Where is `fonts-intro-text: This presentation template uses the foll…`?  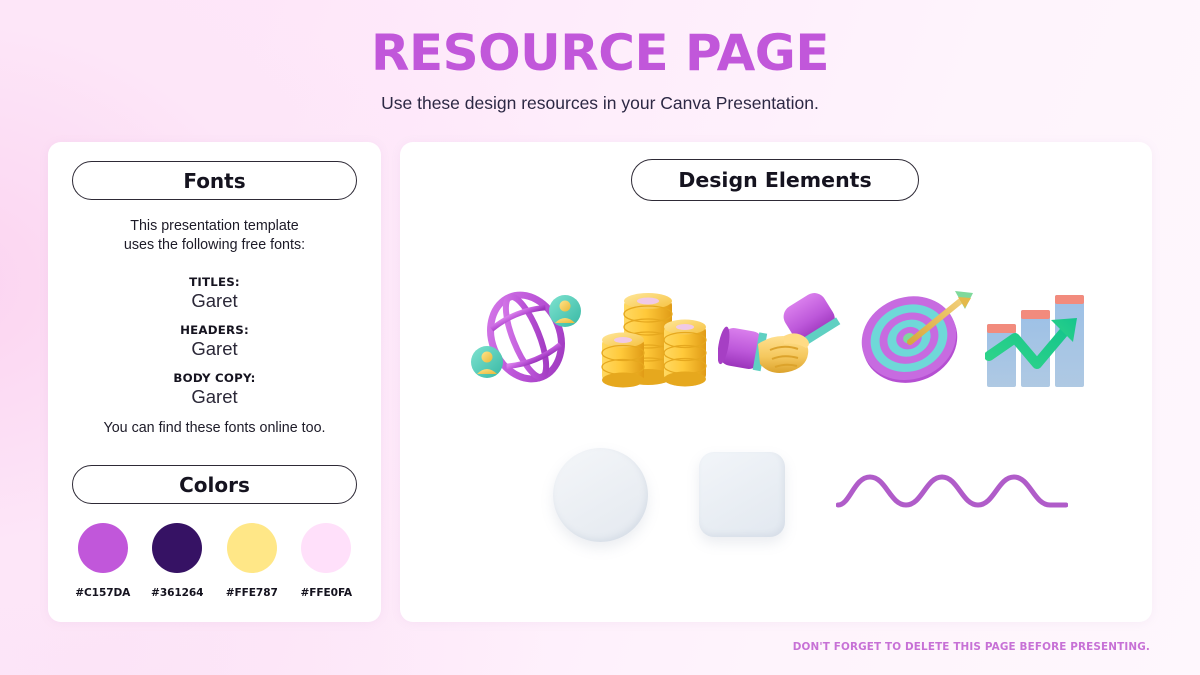 fonts-intro-text: This presentation template uses the foll… is located at coordinates (214, 236).